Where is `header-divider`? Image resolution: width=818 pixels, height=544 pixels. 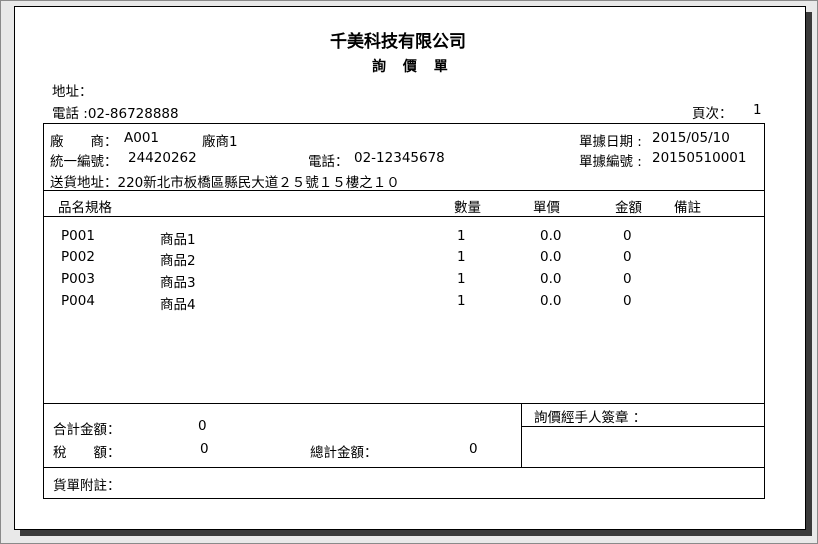 header-divider is located at coordinates (403, 190).